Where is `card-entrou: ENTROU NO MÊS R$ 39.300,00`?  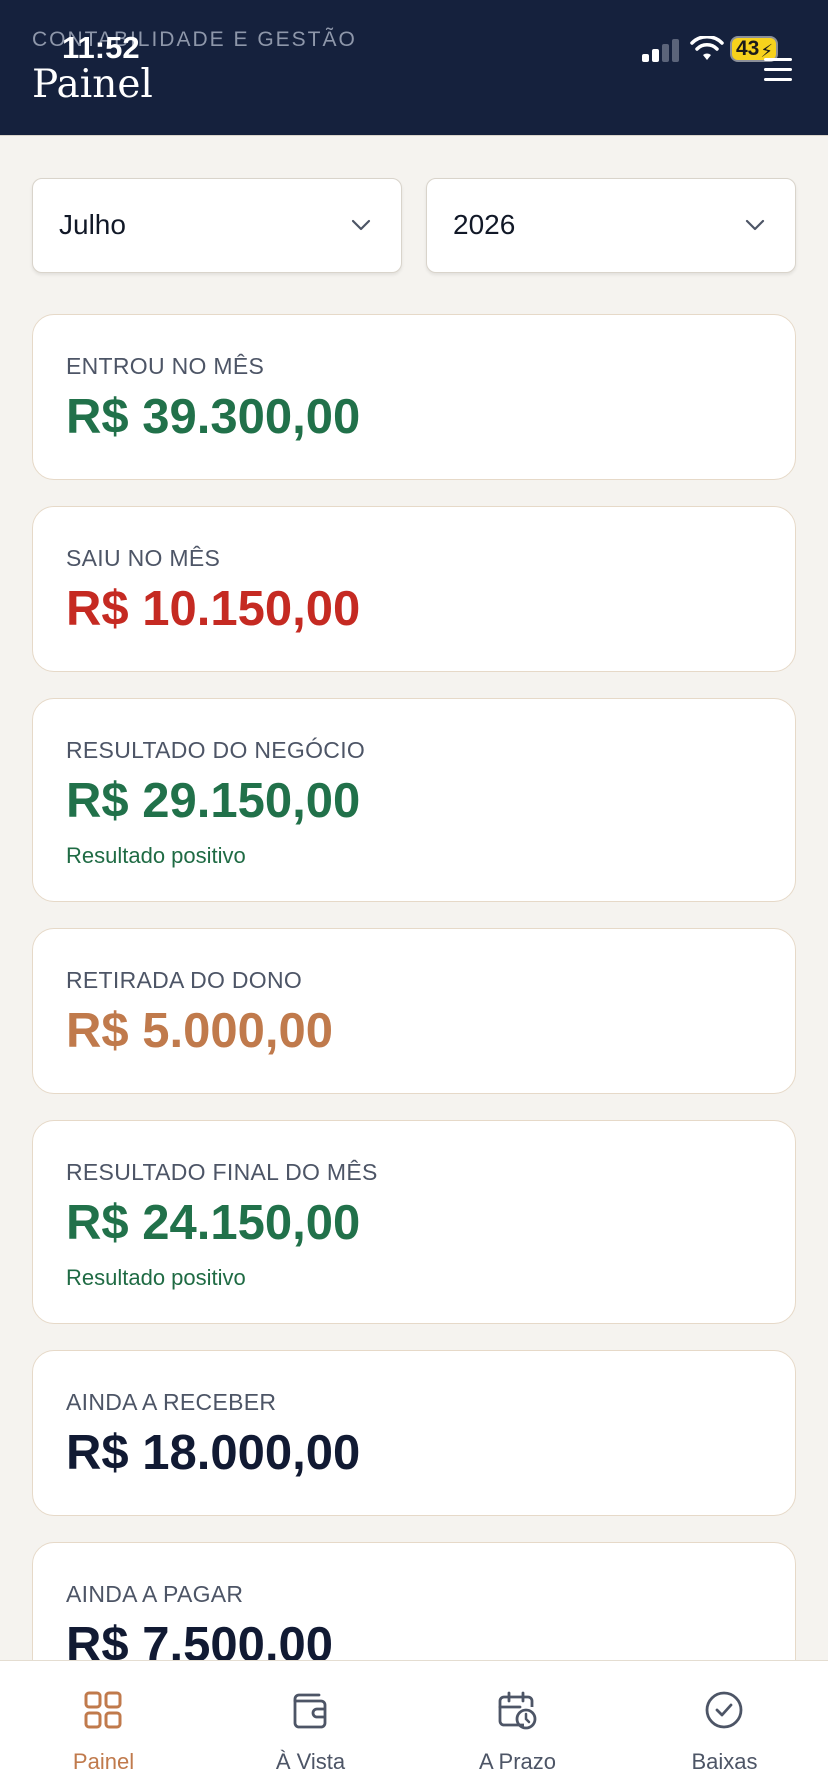 card-entrou: ENTROU NO MÊS R$ 39.300,00 is located at coordinates (414, 397).